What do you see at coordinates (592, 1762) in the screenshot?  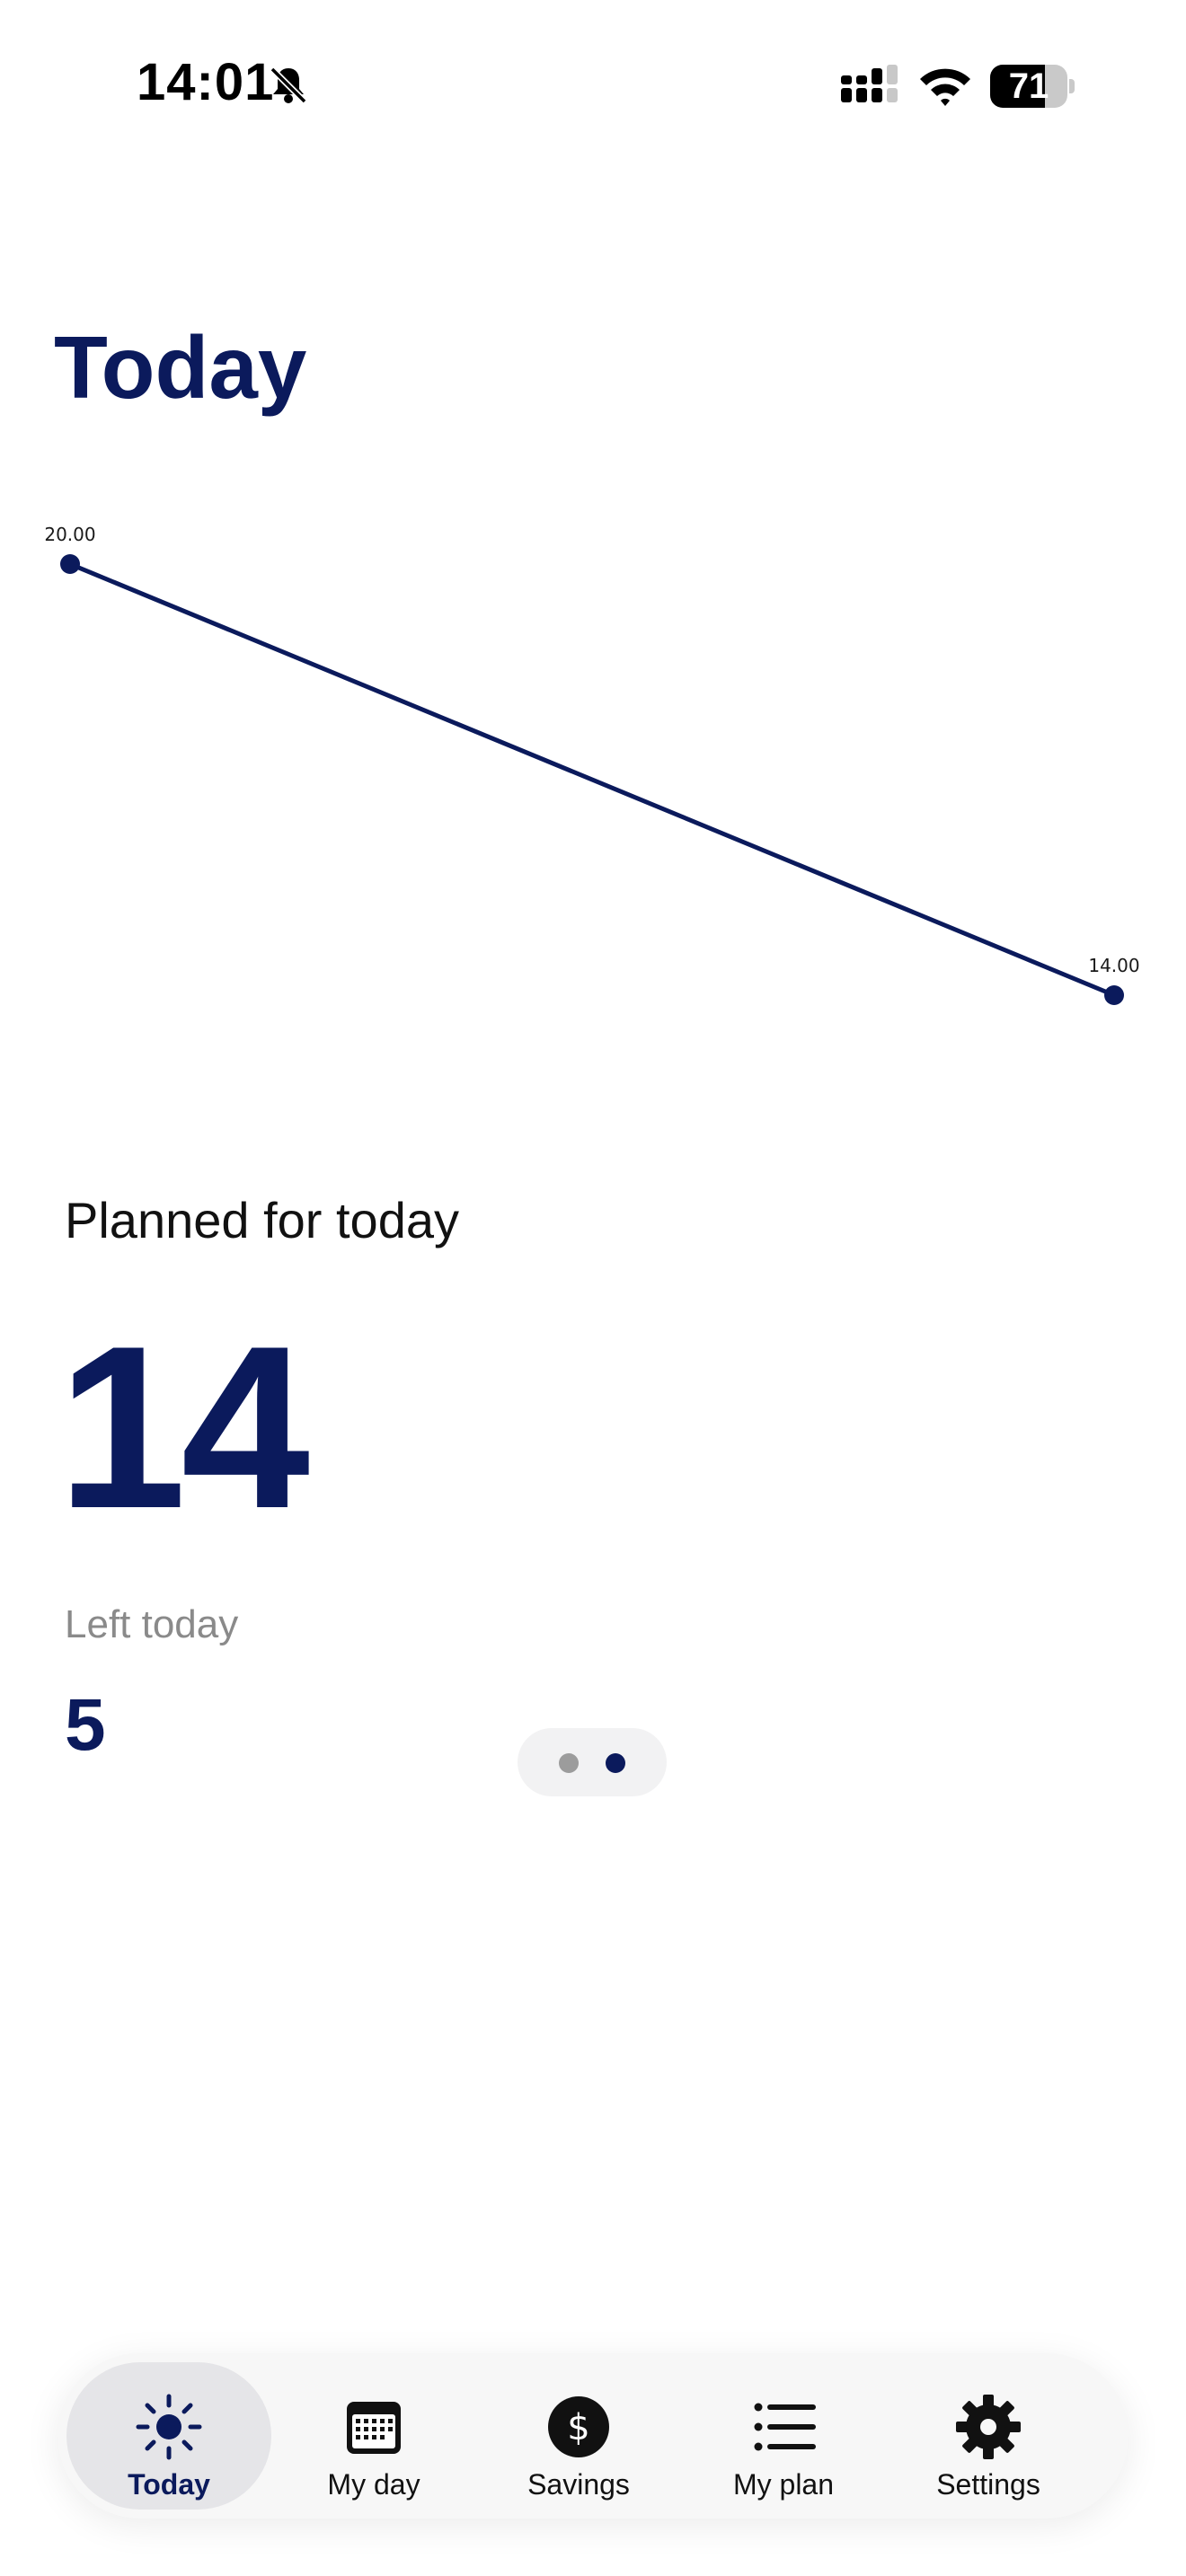 I see `page-indicator` at bounding box center [592, 1762].